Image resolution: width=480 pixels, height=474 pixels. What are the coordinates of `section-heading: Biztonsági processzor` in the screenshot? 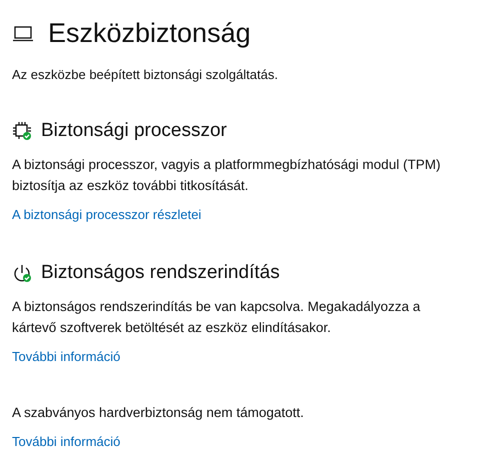 It's located at (134, 131).